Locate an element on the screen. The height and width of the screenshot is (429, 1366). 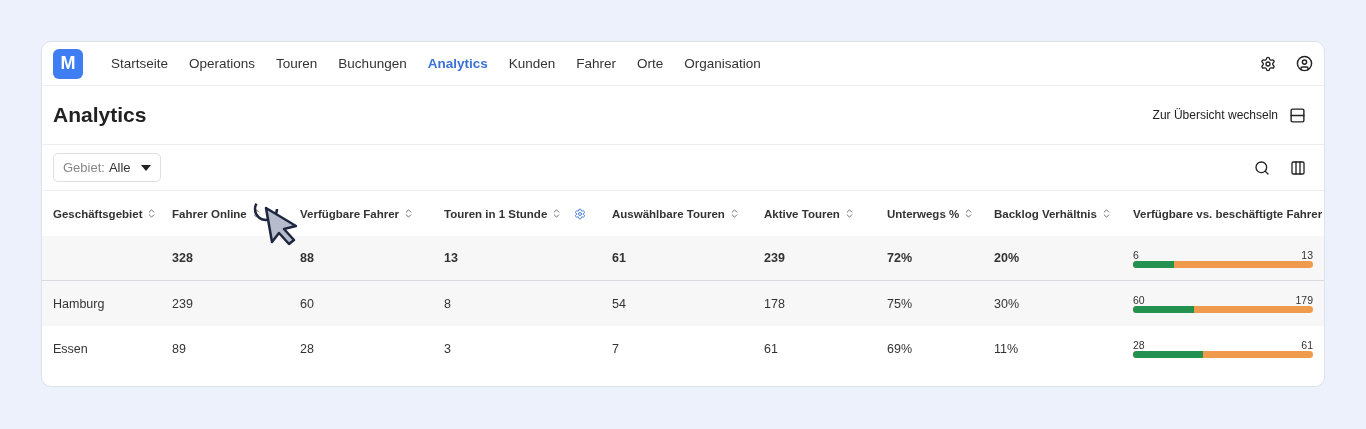
user-icon is located at coordinates (1304, 63).